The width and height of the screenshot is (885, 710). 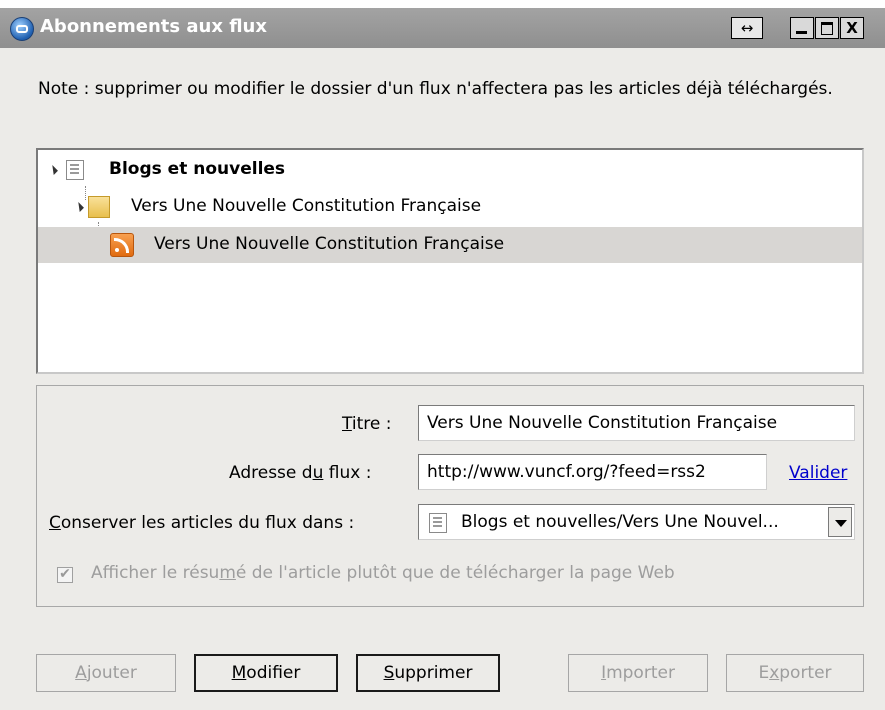 I want to click on url-input: http://www.vuncf.org/?feed=rss2, so click(x=592, y=472).